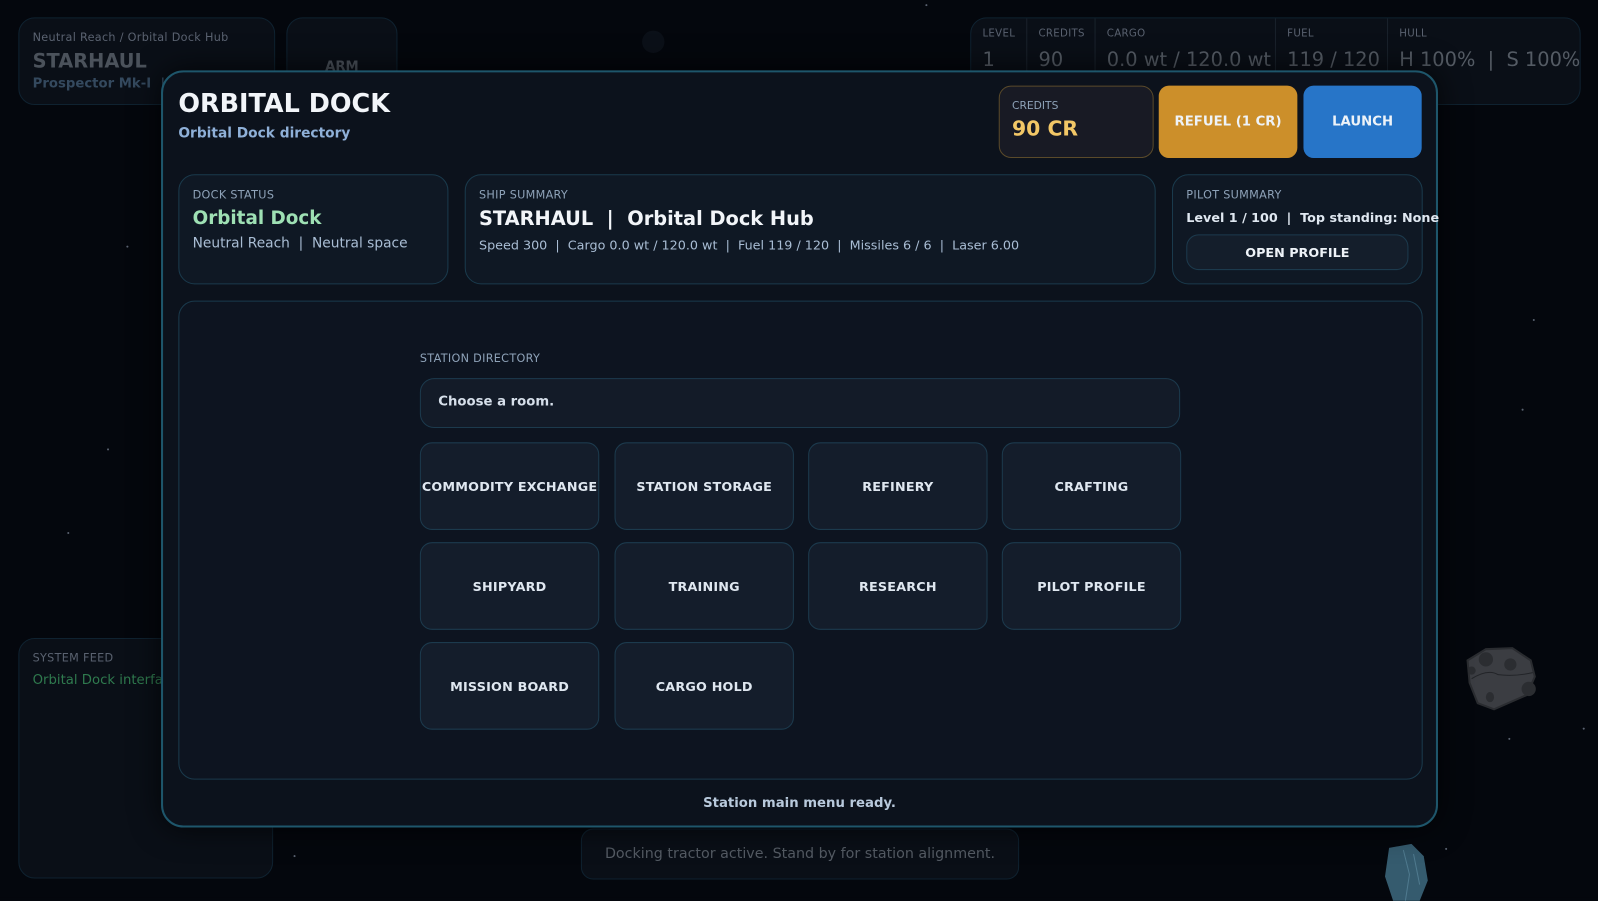  What do you see at coordinates (1490, 60) in the screenshot?
I see `stat-value: H 100% | S 100%` at bounding box center [1490, 60].